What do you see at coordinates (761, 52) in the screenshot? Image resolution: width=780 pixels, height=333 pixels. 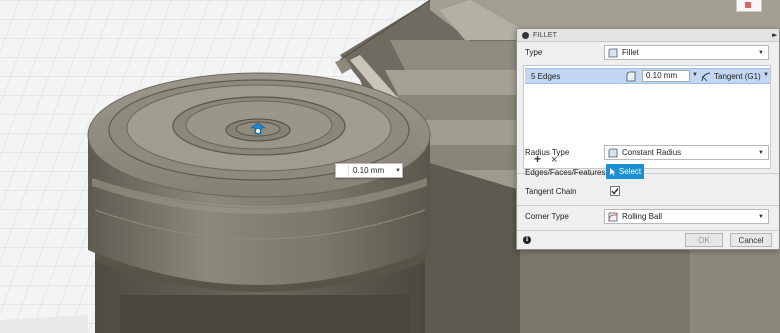 I see `type-dropdown-icon: ▼` at bounding box center [761, 52].